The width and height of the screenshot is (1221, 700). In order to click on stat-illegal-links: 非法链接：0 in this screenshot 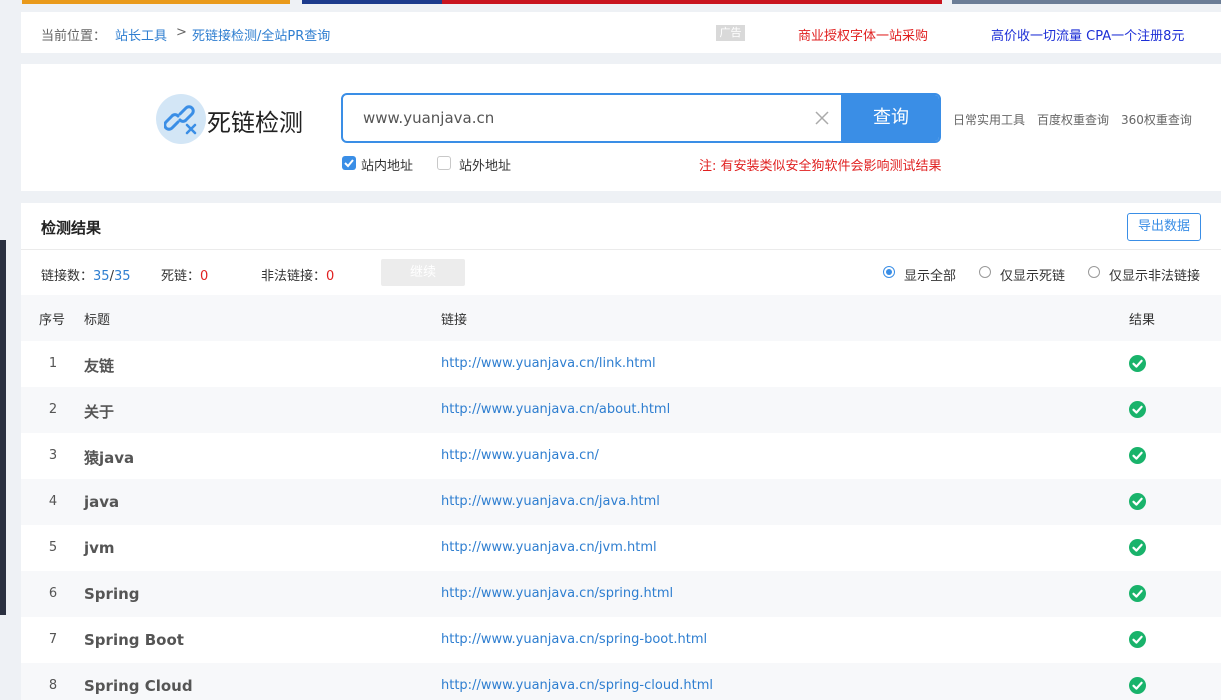, I will do `click(298, 276)`.